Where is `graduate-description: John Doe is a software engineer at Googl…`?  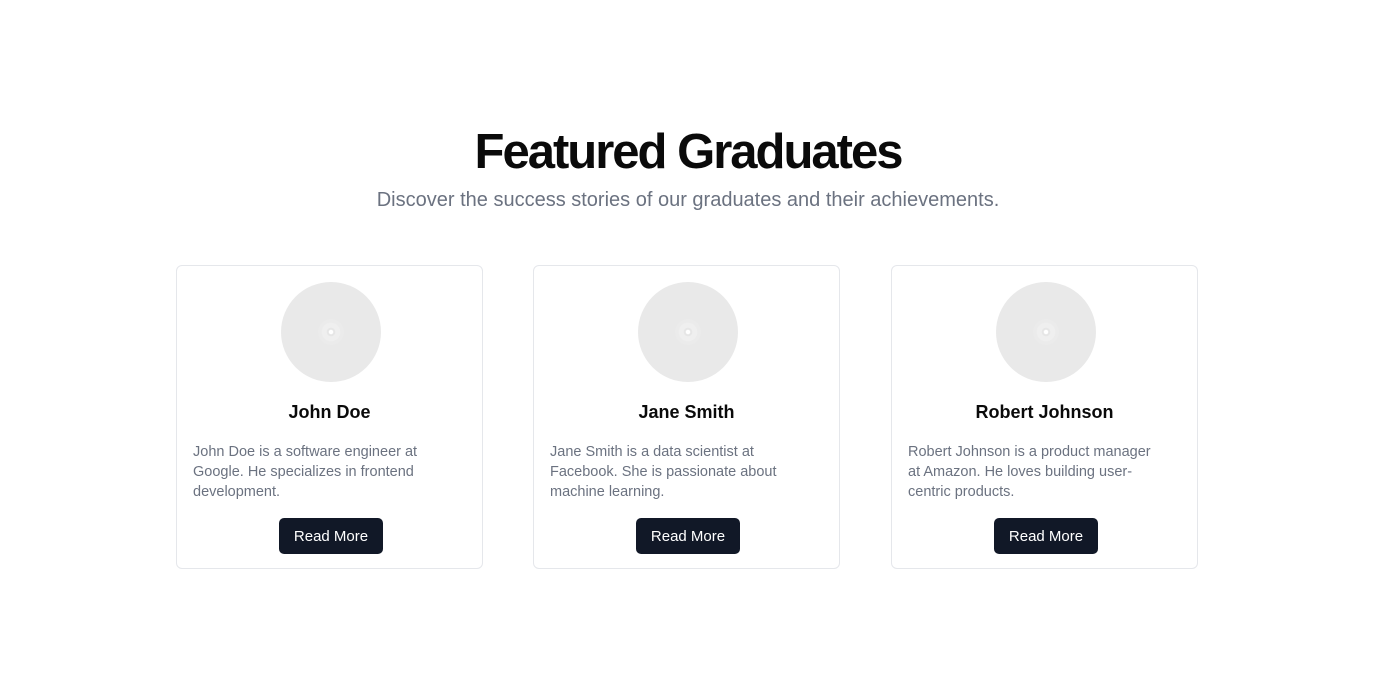
graduate-description: John Doe is a software engineer at Googl… is located at coordinates (305, 472).